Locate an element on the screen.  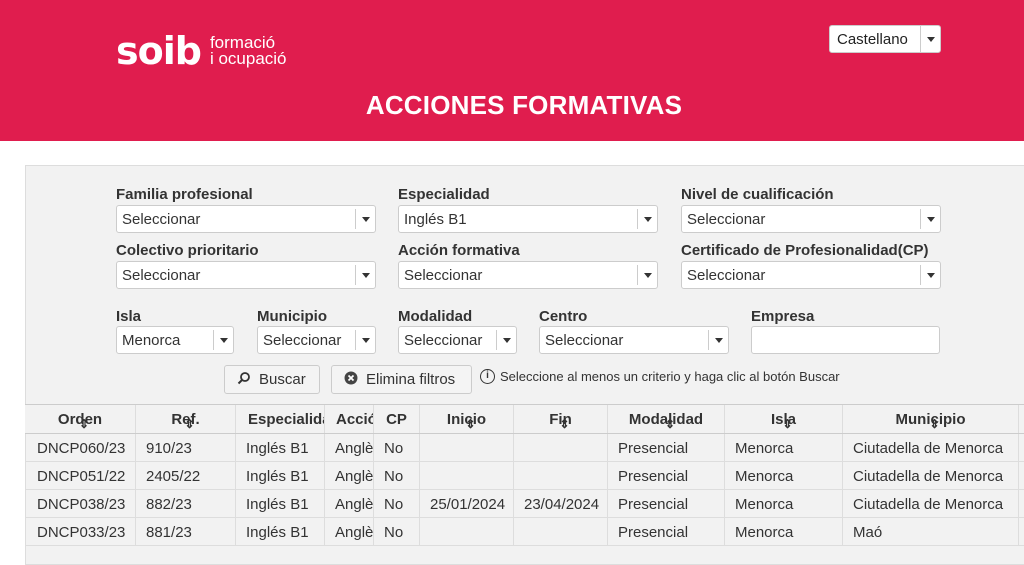
soib-logo: soib formació i ocupació is located at coordinates (201, 51).